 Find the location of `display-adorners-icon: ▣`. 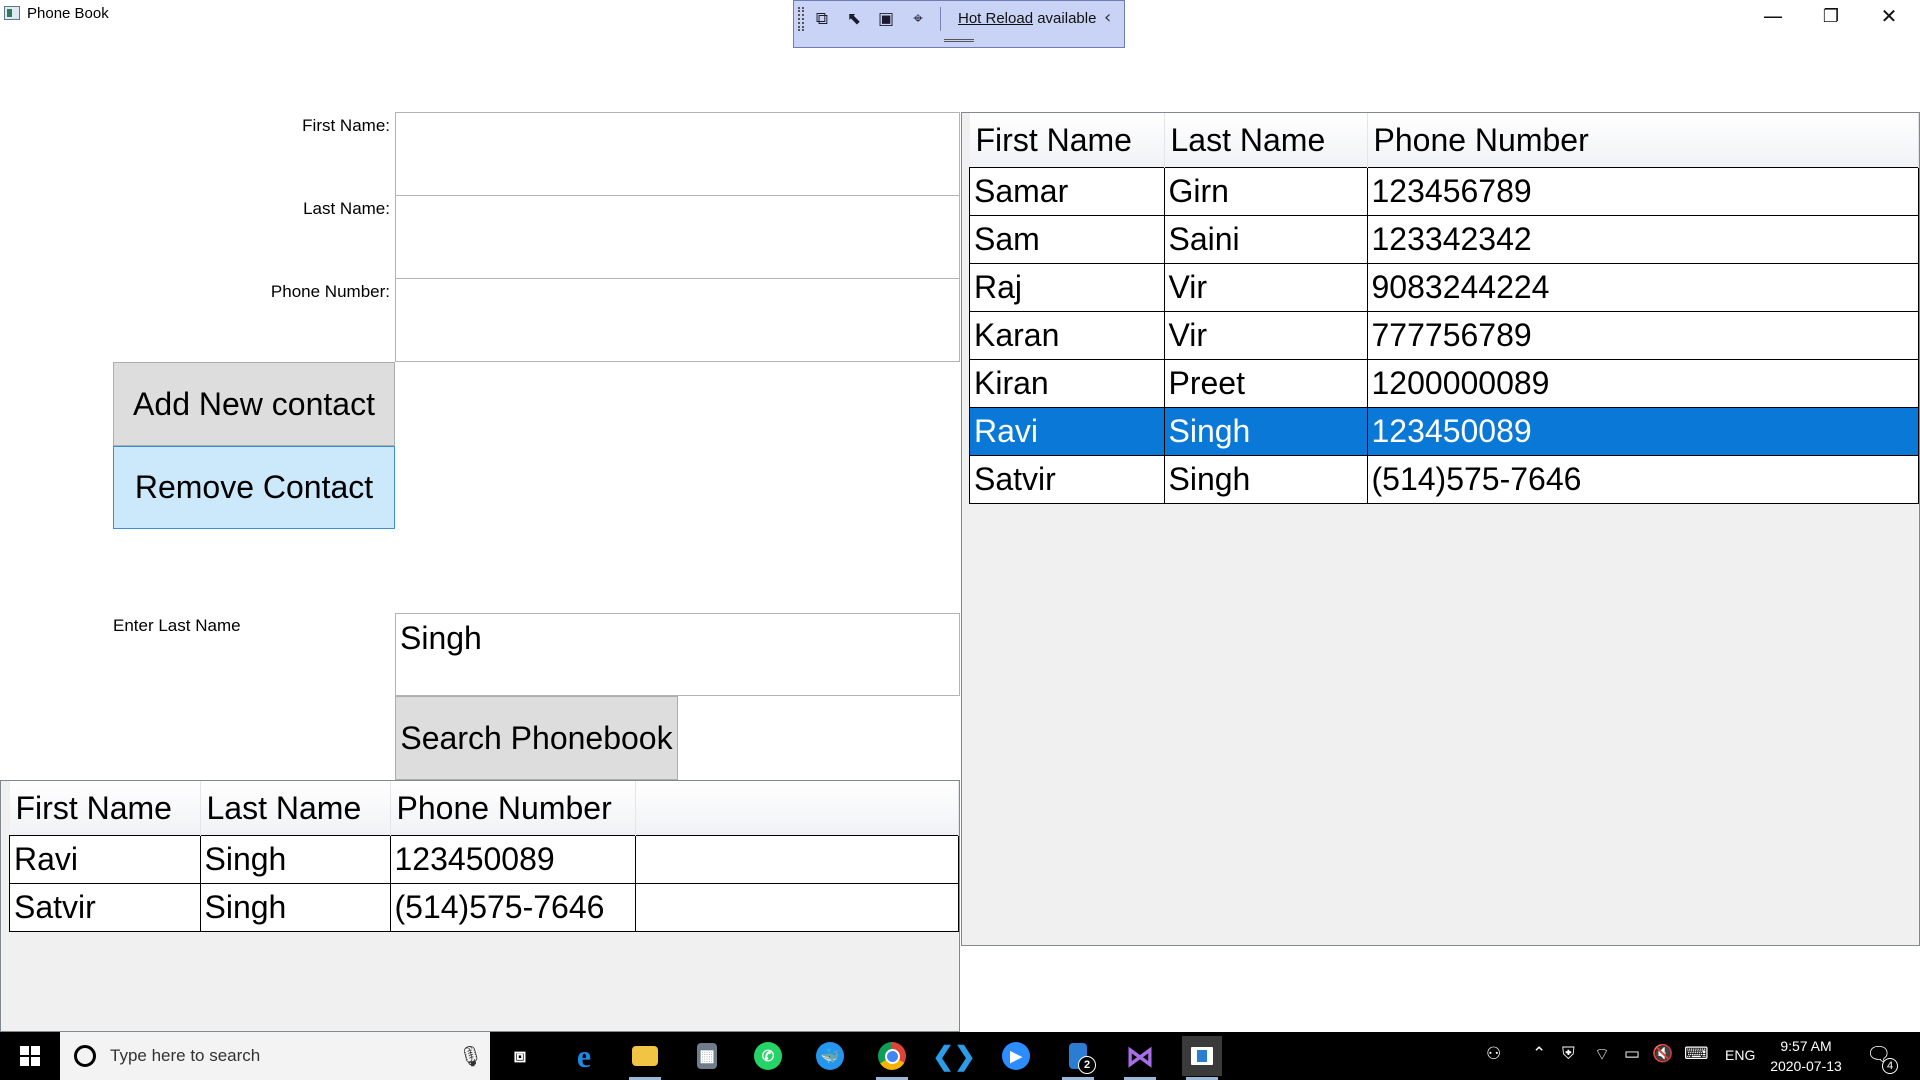

display-adorners-icon: ▣ is located at coordinates (886, 19).